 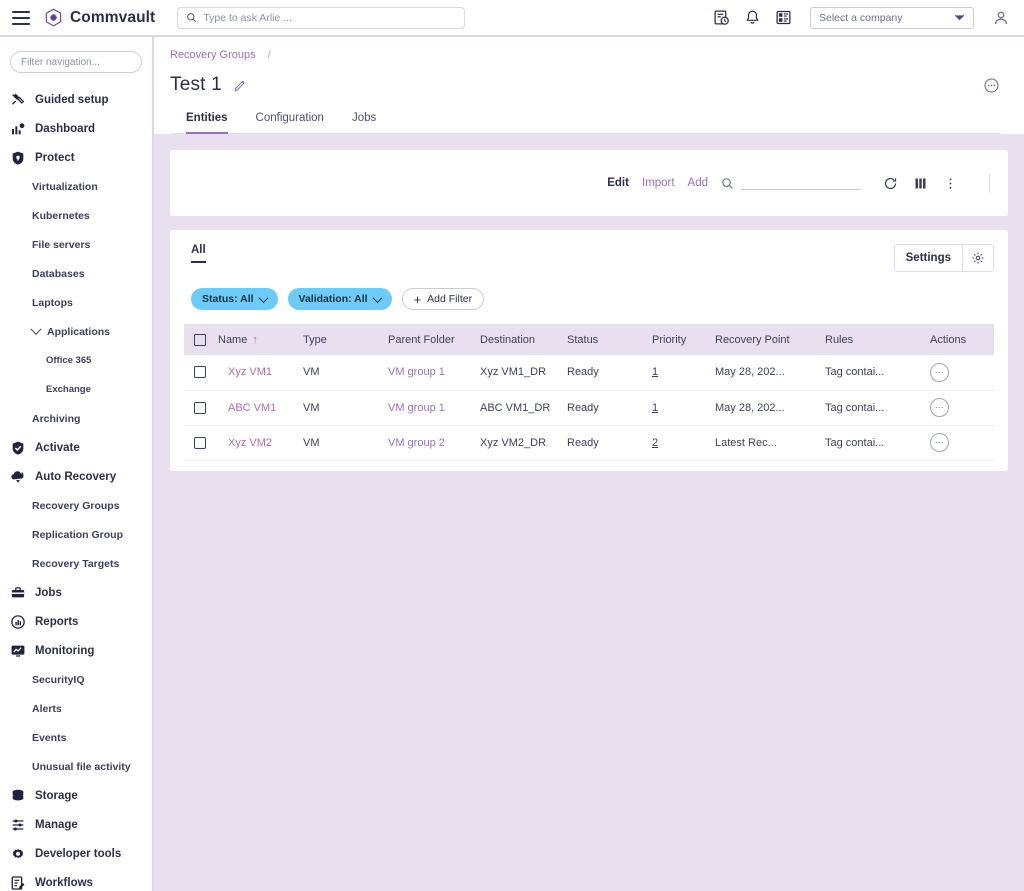 I want to click on sidebar-item-applications: Applications, so click(x=76, y=331).